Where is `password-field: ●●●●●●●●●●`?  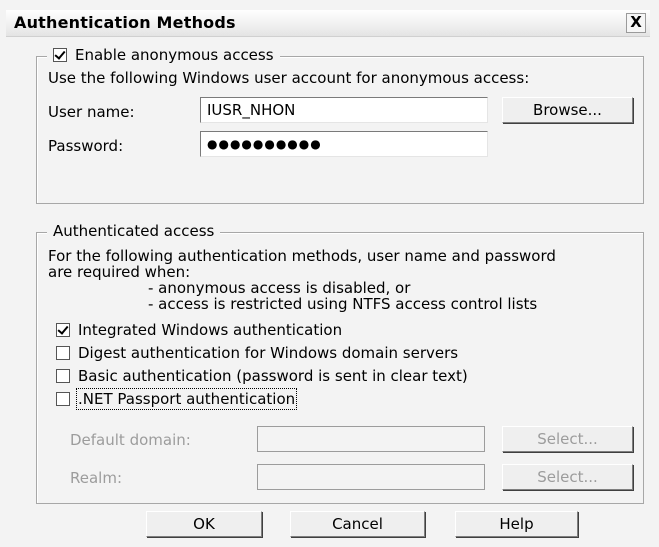
password-field: ●●●●●●●●●● is located at coordinates (344, 144).